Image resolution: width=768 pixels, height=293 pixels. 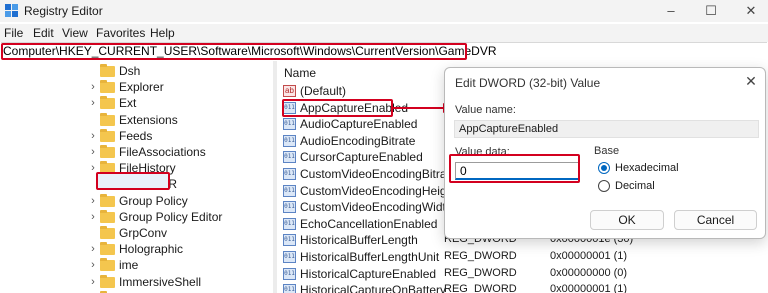 I want to click on tree-item-label: Dsh, so click(x=130, y=71).